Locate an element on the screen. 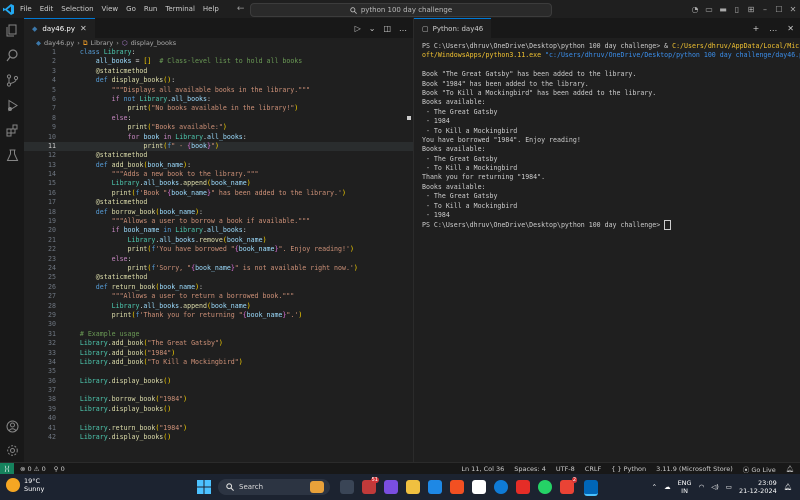  close-window-button: ✕ is located at coordinates (793, 9).